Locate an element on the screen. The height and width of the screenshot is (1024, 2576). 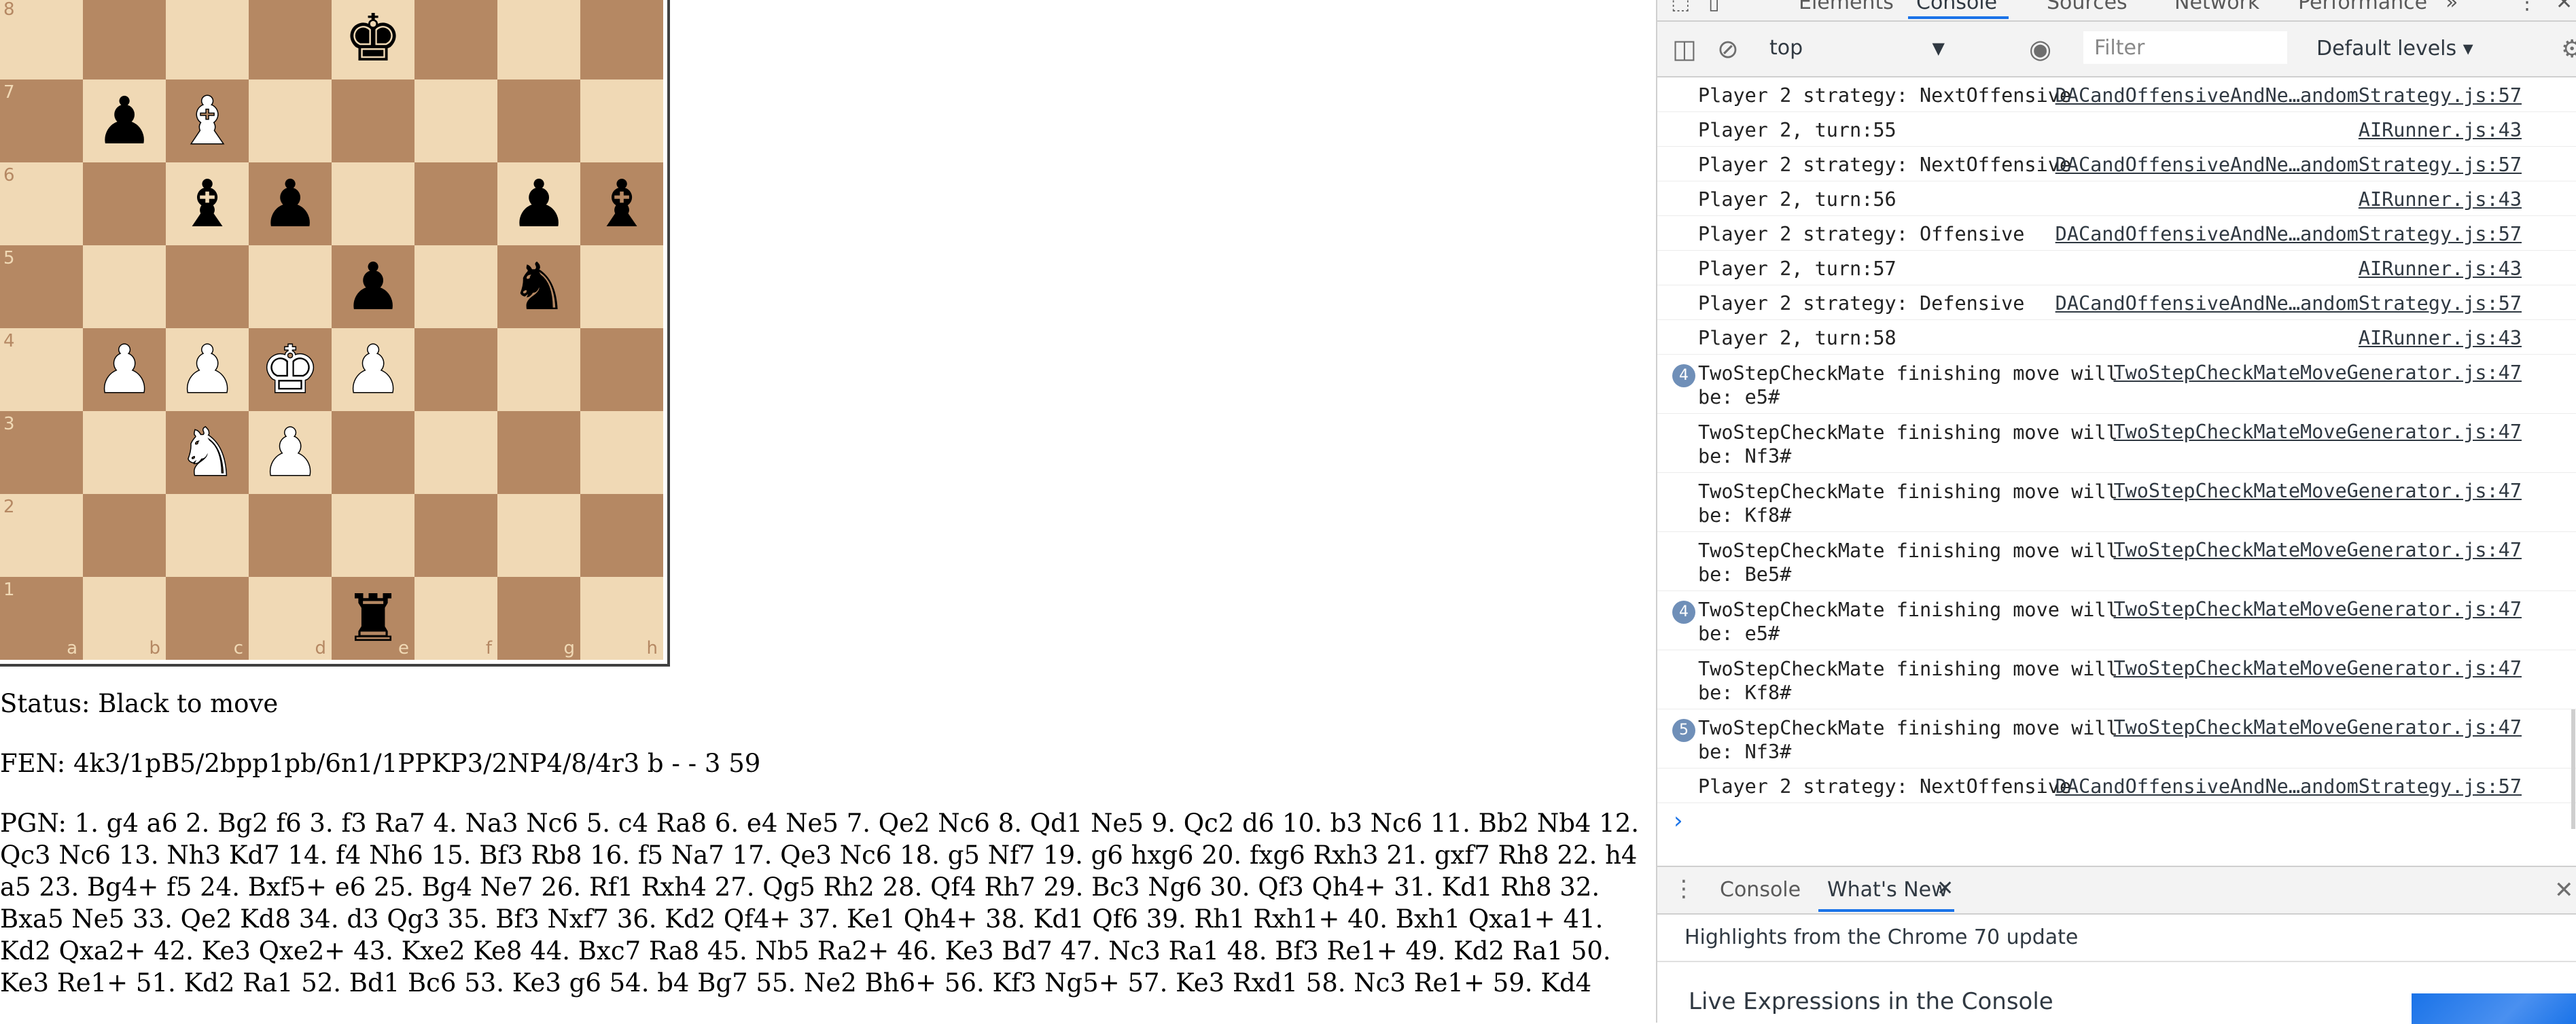
square-g6: ♟ is located at coordinates (538, 203).